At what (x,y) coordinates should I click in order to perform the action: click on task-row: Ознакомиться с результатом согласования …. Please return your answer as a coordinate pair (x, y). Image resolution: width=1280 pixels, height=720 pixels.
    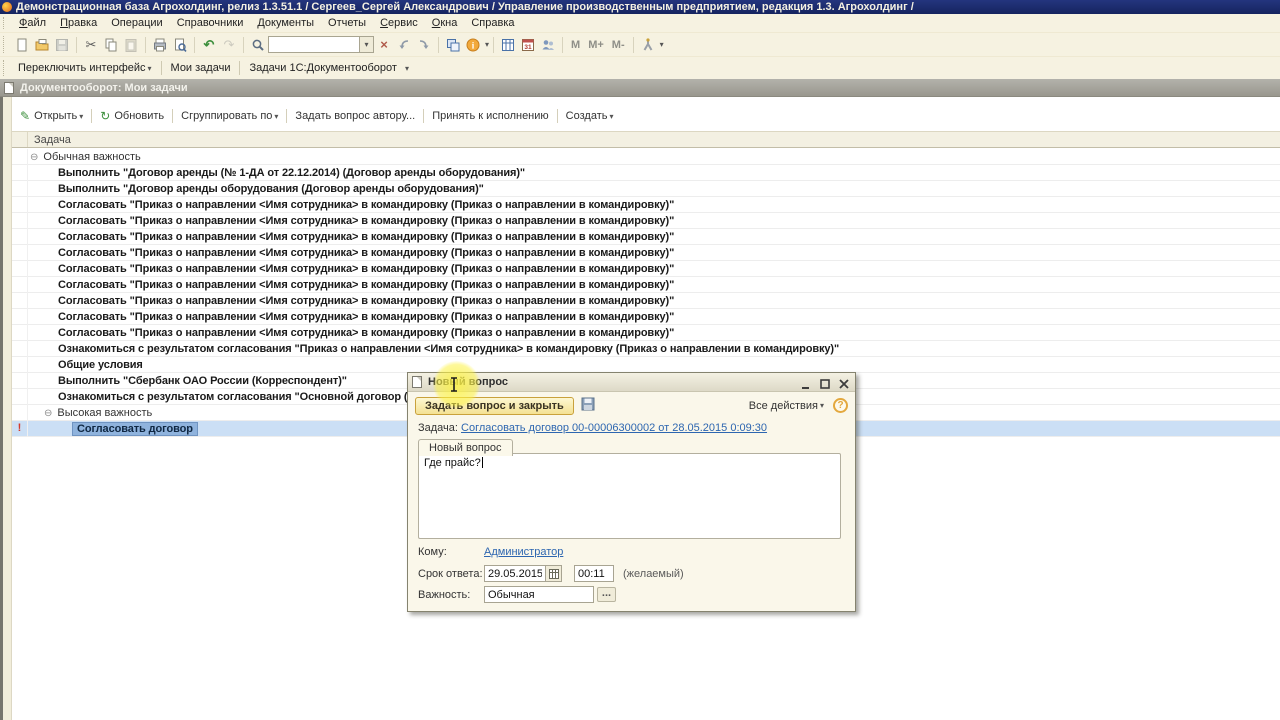
    Looking at the image, I should click on (646, 349).